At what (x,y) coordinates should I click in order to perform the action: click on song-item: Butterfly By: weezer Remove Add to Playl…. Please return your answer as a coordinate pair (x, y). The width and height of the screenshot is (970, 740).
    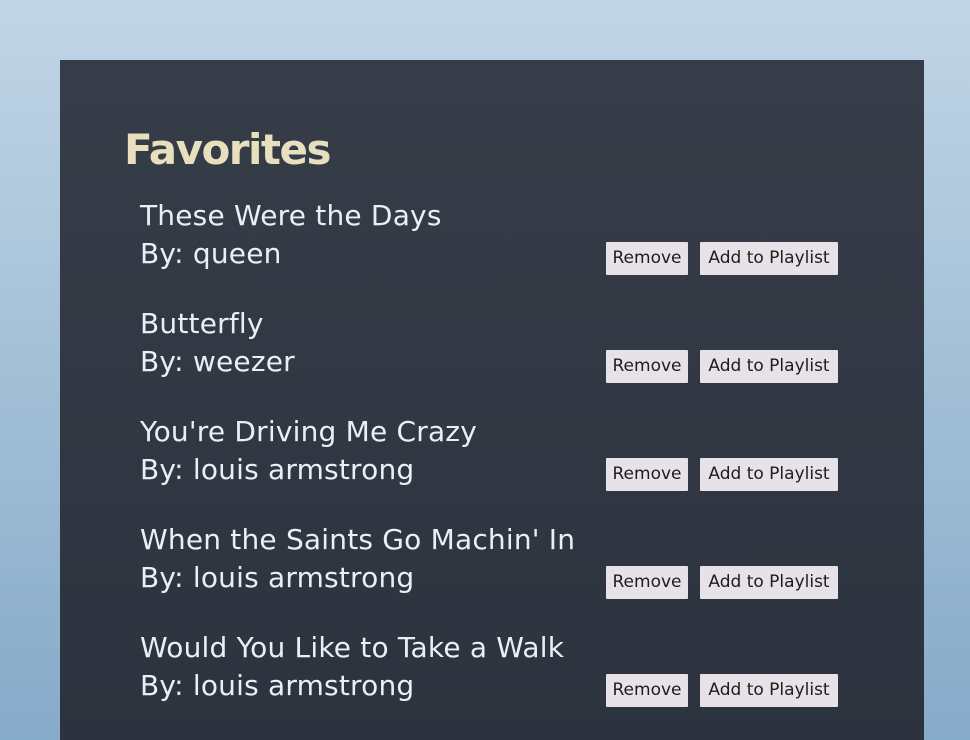
    Looking at the image, I should click on (490, 354).